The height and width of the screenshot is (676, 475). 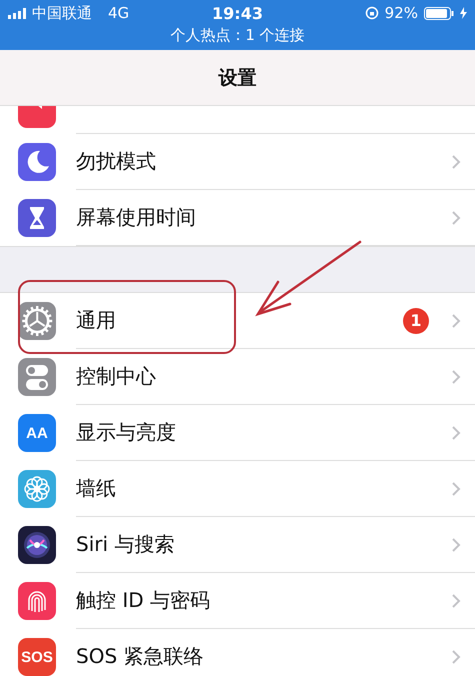 I want to click on settings-row: 墙纸, so click(x=237, y=489).